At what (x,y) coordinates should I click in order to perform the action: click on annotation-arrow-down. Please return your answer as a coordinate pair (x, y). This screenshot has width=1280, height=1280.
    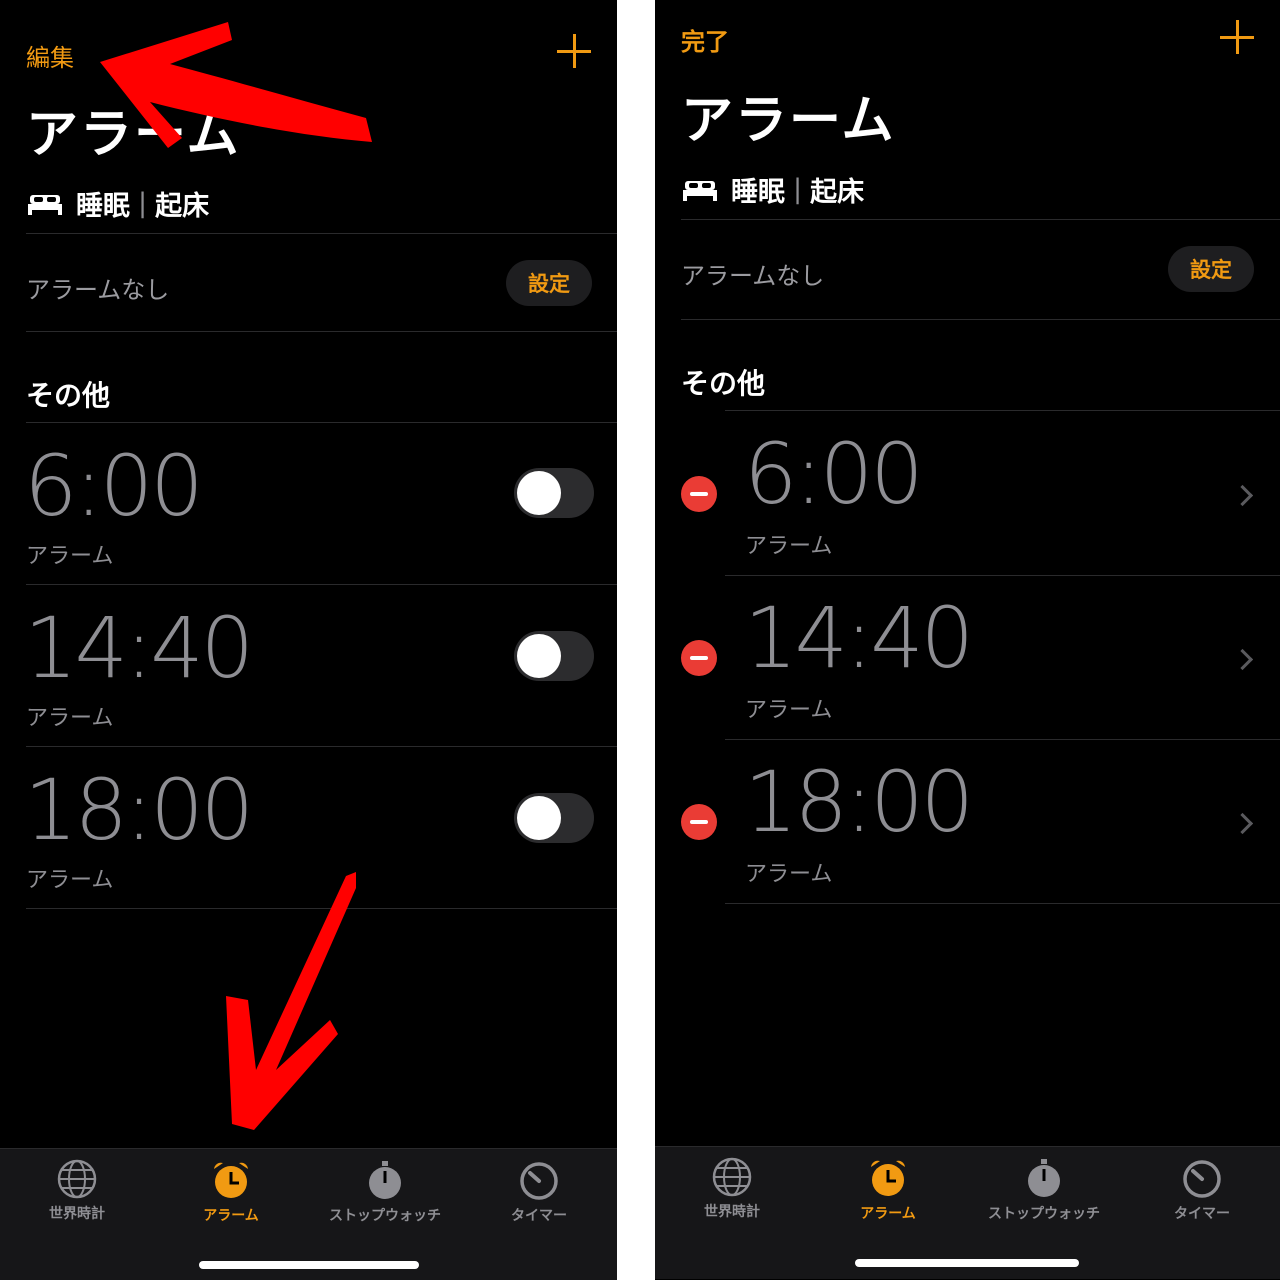
    Looking at the image, I should click on (291, 1001).